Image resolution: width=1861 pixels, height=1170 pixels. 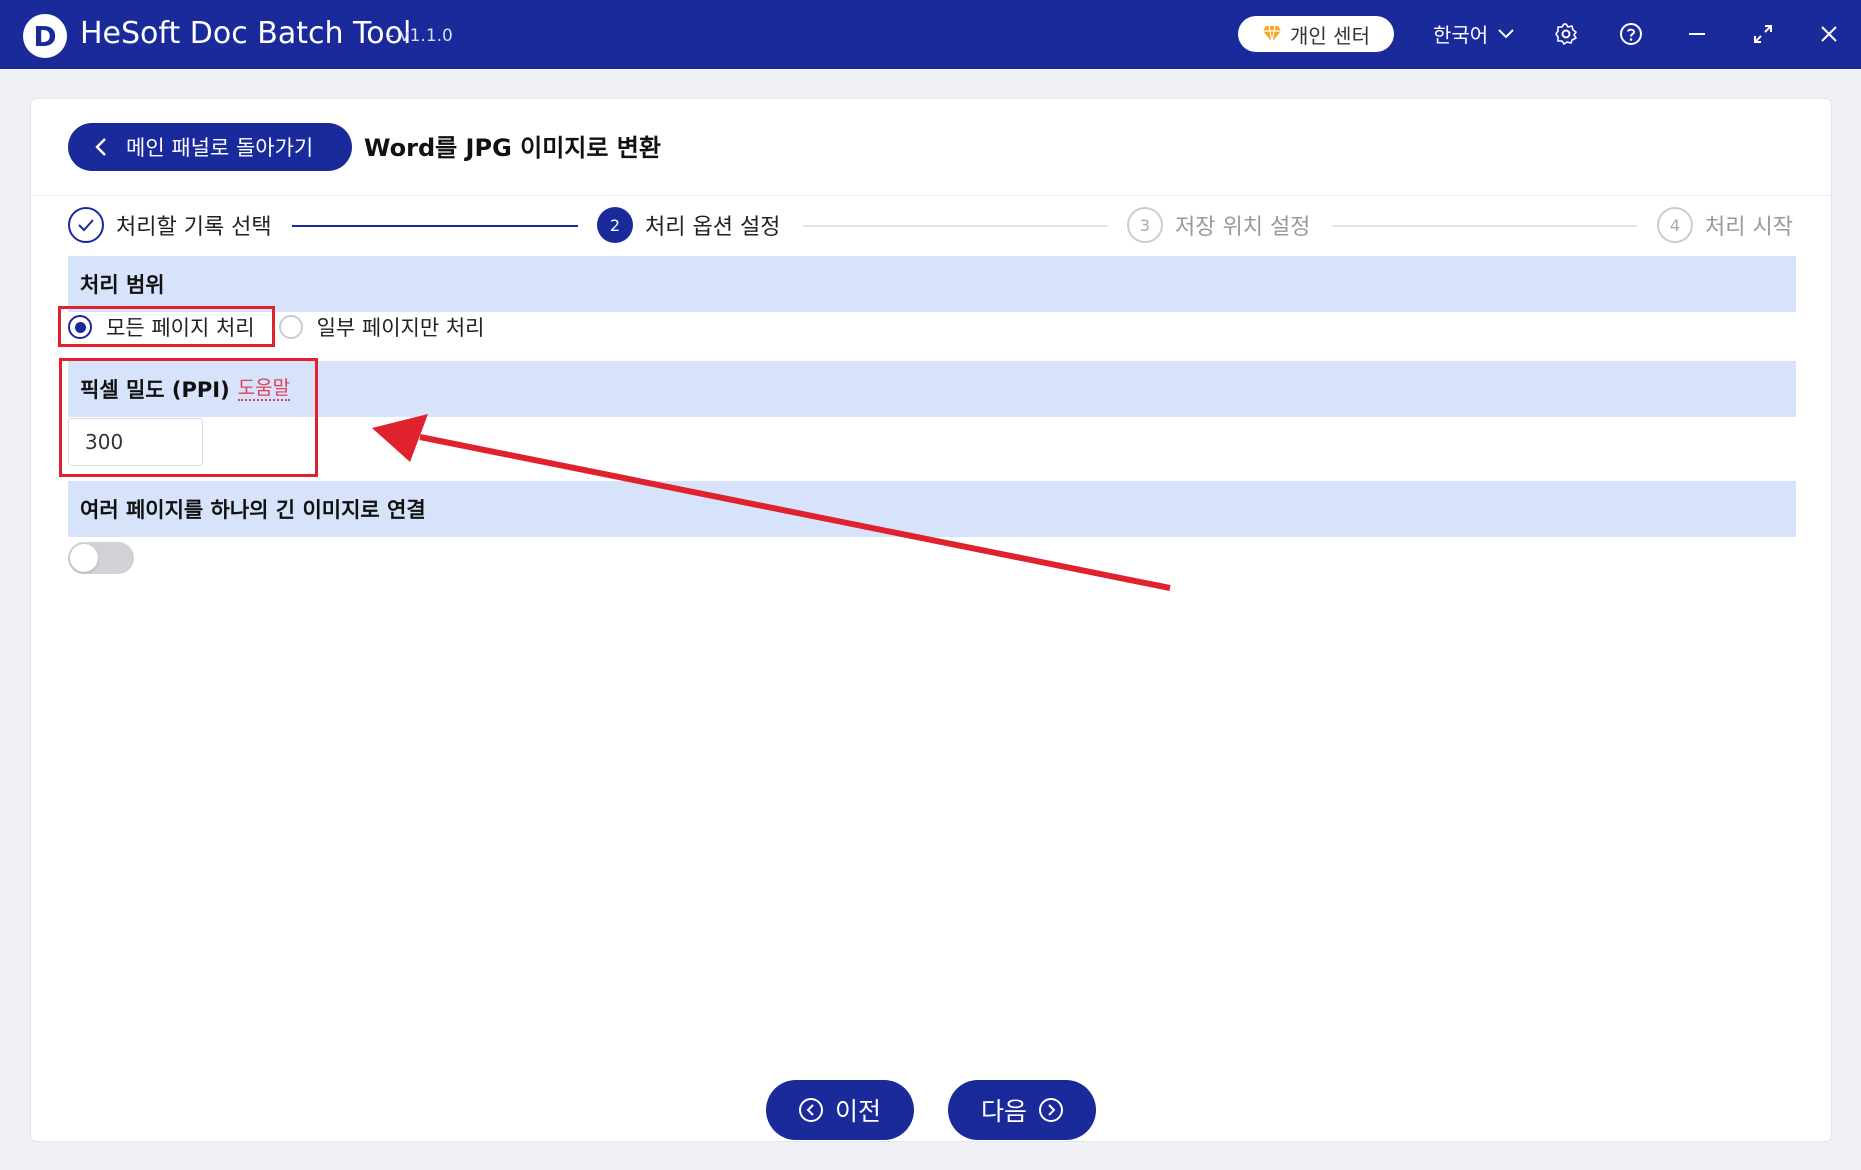 I want to click on annotation-arrow, so click(x=771, y=502).